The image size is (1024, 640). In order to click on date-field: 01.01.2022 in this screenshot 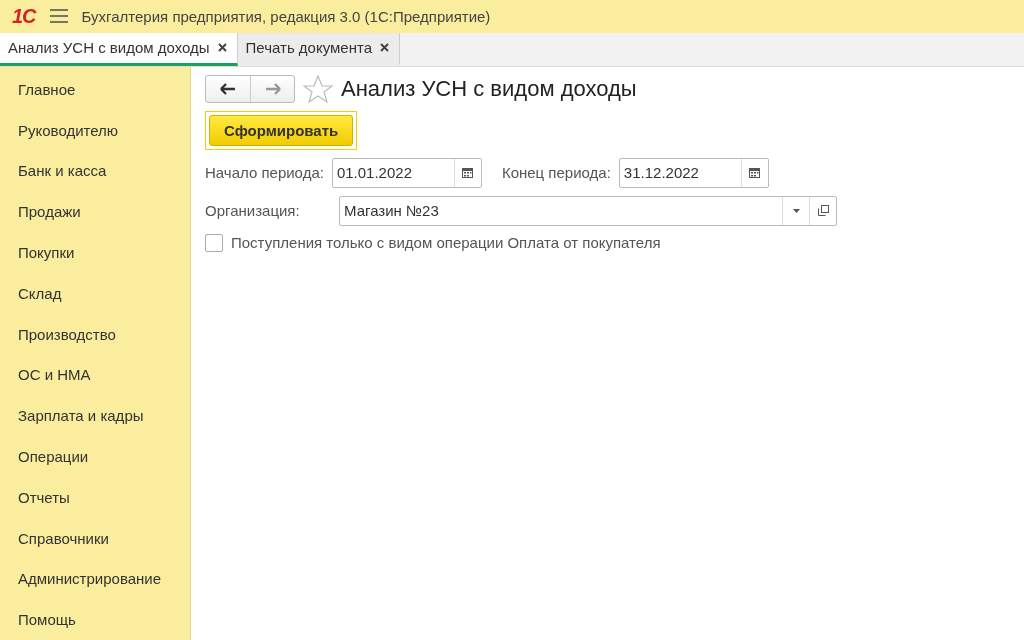, I will do `click(406, 172)`.